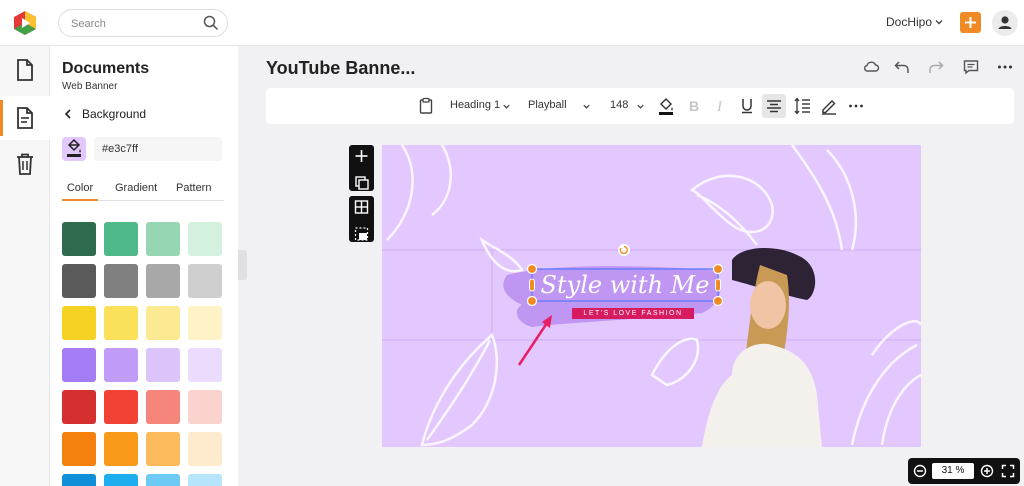 This screenshot has height=486, width=1024. Describe the element at coordinates (1008, 471) in the screenshot. I see `fullscreen-icon` at that location.